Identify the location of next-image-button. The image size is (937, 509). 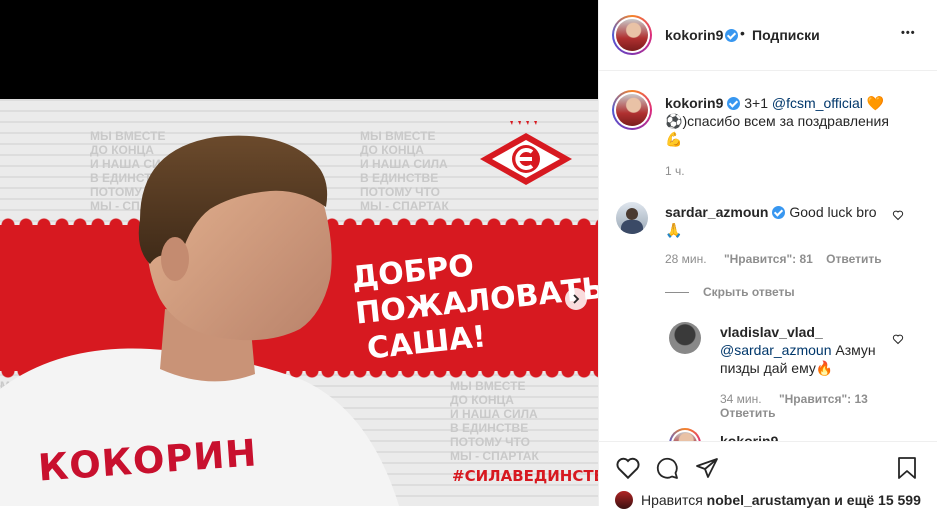
(576, 299).